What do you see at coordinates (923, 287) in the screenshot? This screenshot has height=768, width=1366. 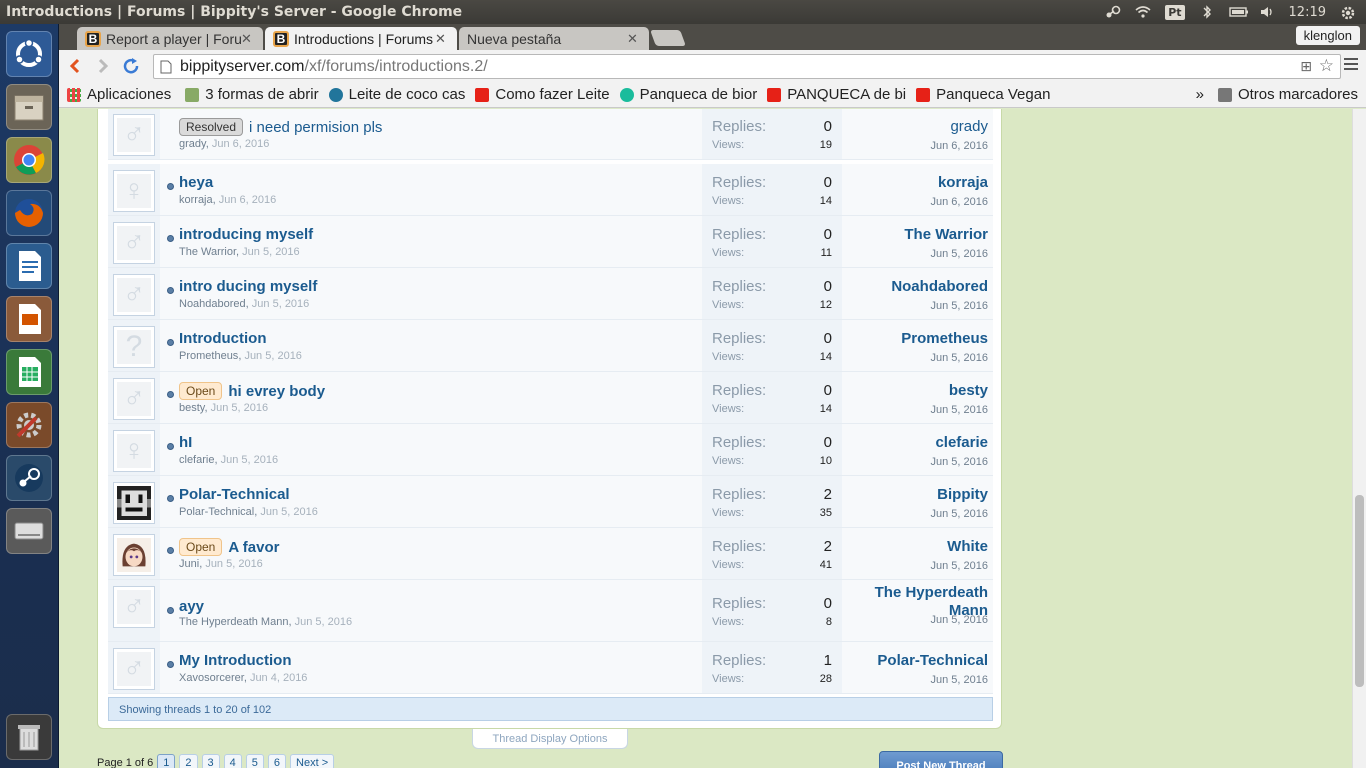 I see `last-poster-link: Noahdabored` at bounding box center [923, 287].